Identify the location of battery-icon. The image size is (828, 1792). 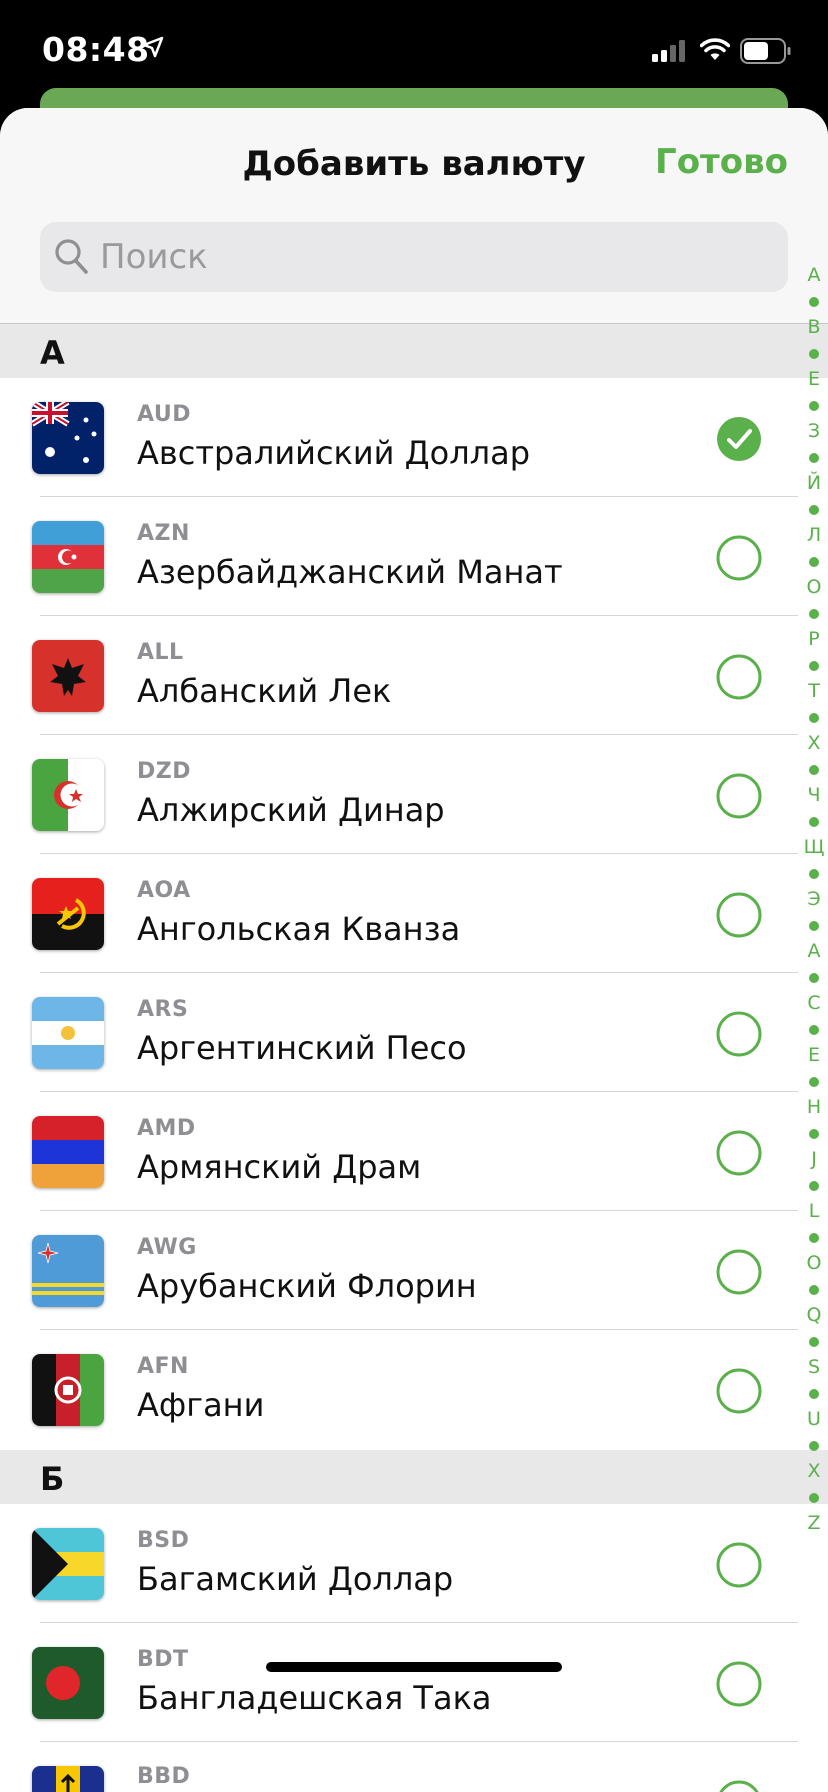
(765, 51).